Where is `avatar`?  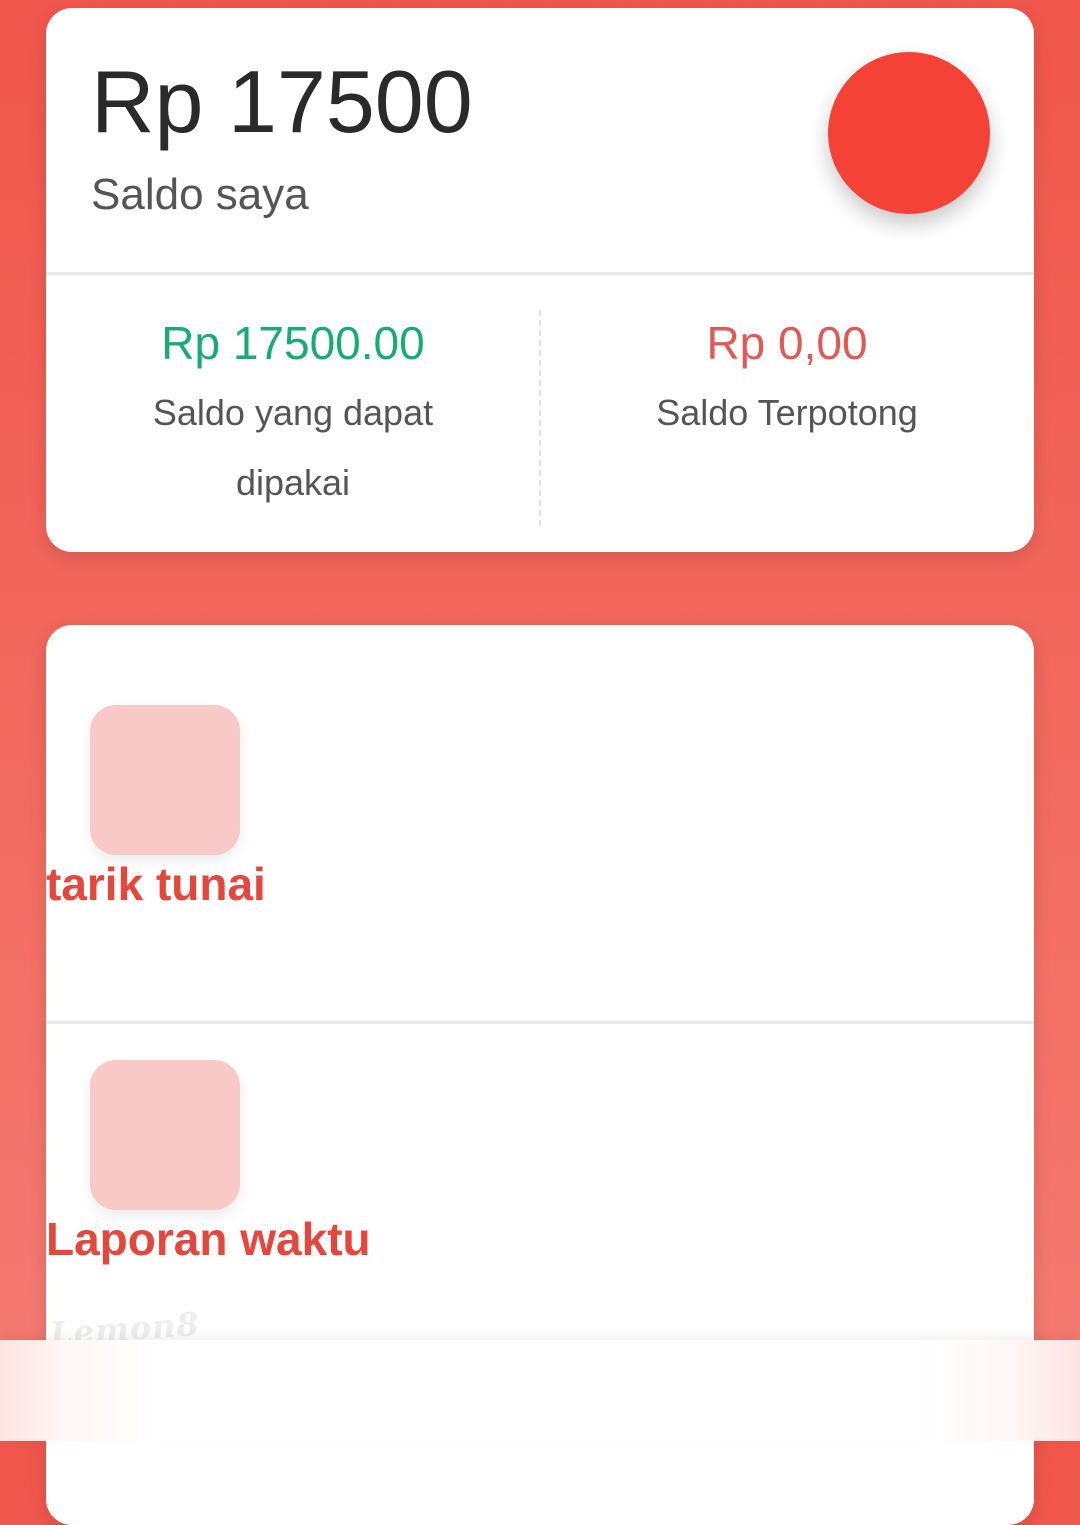 avatar is located at coordinates (909, 133).